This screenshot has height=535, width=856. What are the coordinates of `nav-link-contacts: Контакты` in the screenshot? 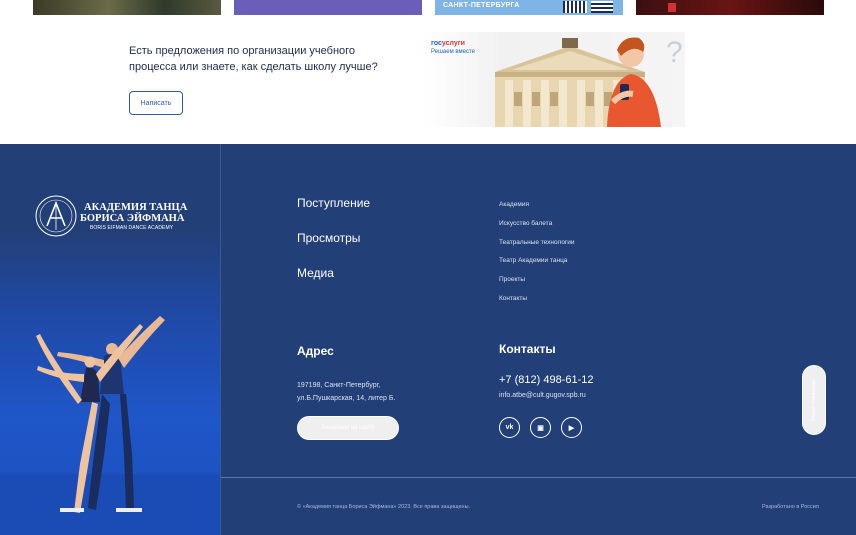 It's located at (537, 304).